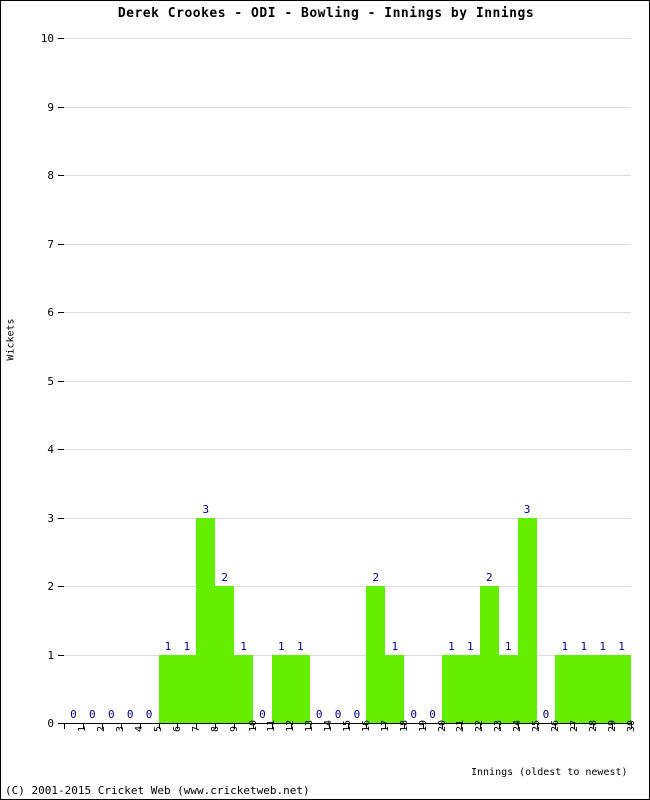  Describe the element at coordinates (385, 725) in the screenshot. I see `x-tick-label: 17` at that location.